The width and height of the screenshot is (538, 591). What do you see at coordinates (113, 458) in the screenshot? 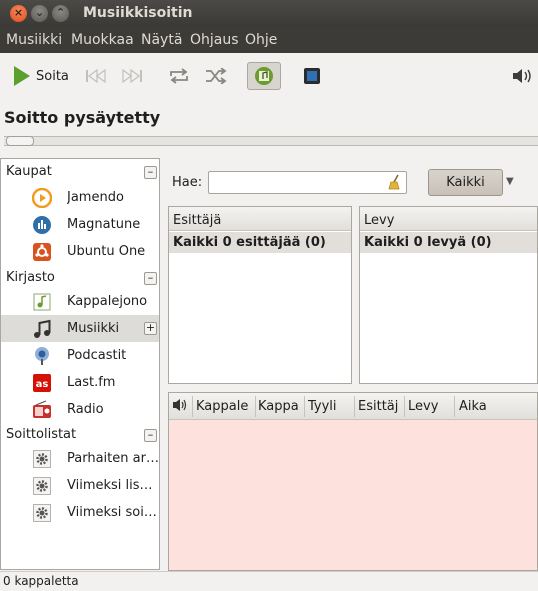
I see `sidebar-item-label: Parhaiten arvostetut` at bounding box center [113, 458].